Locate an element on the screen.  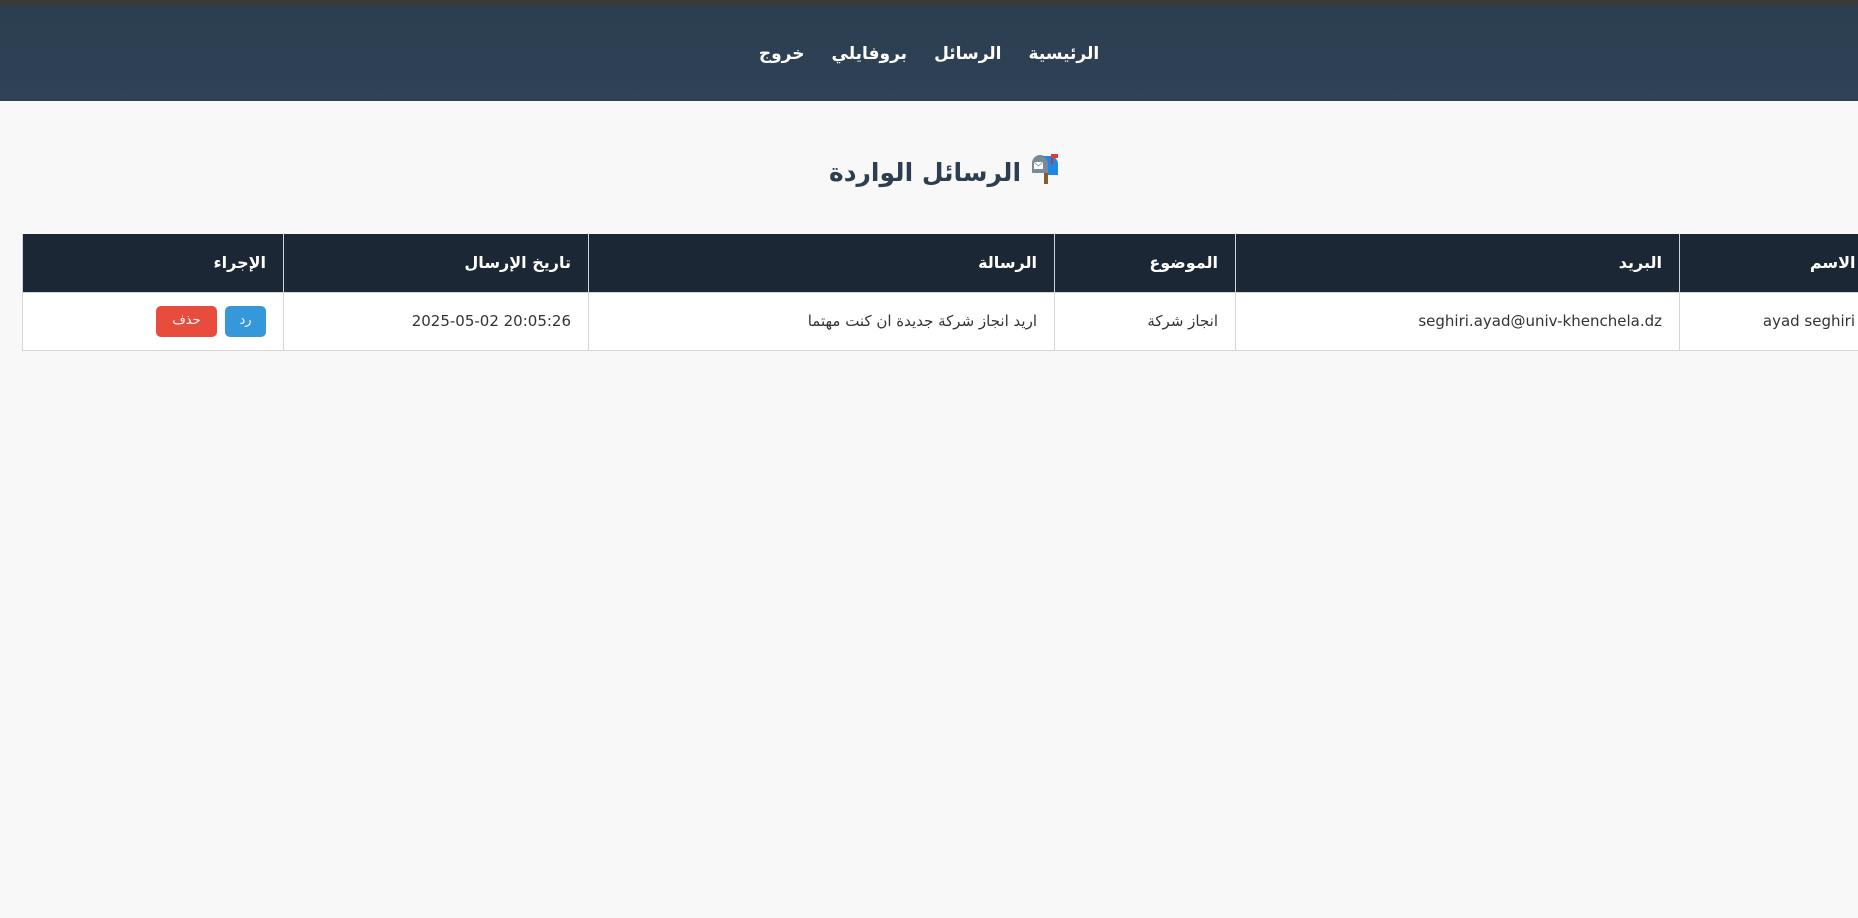
cell-name: ayad seghiri is located at coordinates (1768, 321).